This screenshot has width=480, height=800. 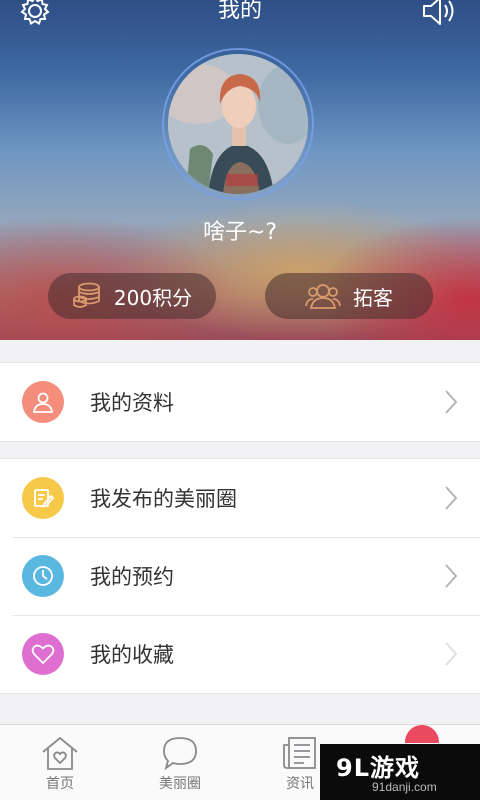 What do you see at coordinates (60, 784) in the screenshot?
I see `tab-label: 首页` at bounding box center [60, 784].